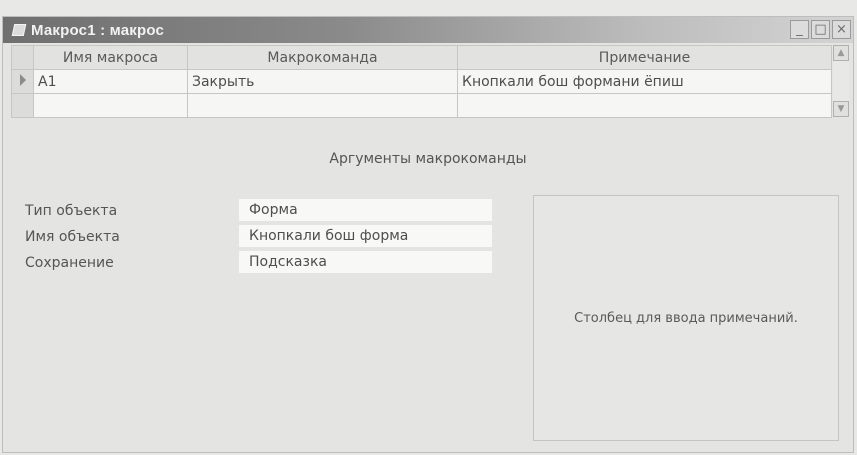 This screenshot has width=857, height=455. What do you see at coordinates (71, 211) in the screenshot?
I see `arg-label-object-type: Тип объекта` at bounding box center [71, 211].